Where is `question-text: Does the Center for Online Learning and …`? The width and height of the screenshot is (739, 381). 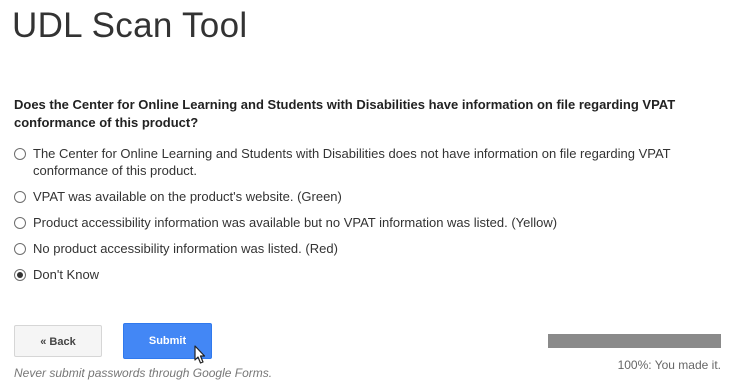 question-text: Does the Center for Online Learning and … is located at coordinates (345, 113).